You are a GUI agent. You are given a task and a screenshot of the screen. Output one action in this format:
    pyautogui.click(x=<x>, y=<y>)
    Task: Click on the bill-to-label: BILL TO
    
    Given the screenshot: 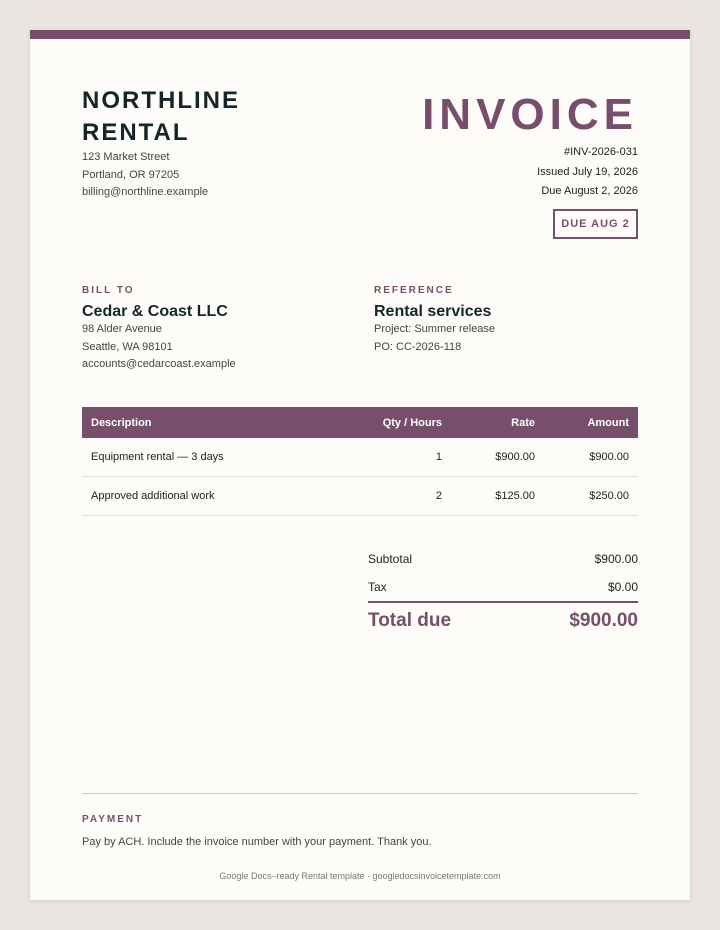 What is the action you would take?
    pyautogui.click(x=108, y=290)
    